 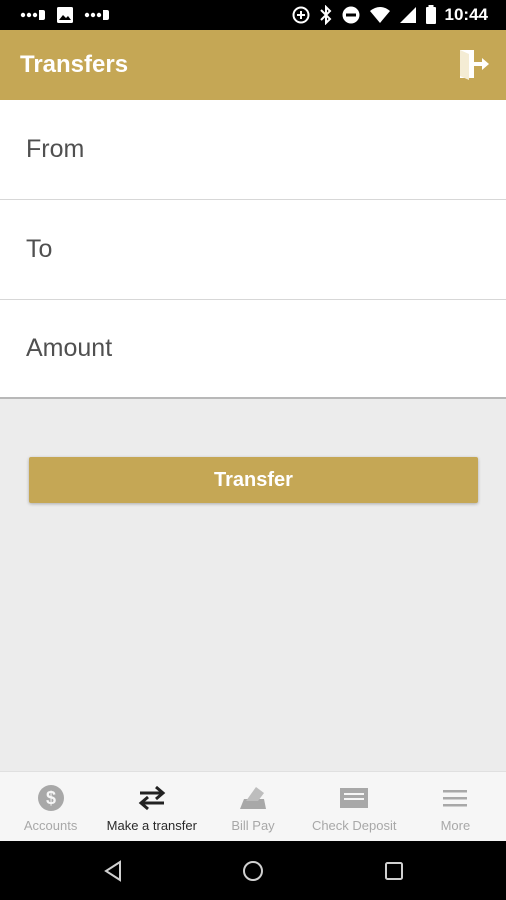 What do you see at coordinates (253, 798) in the screenshot?
I see `bill-pay-icon` at bounding box center [253, 798].